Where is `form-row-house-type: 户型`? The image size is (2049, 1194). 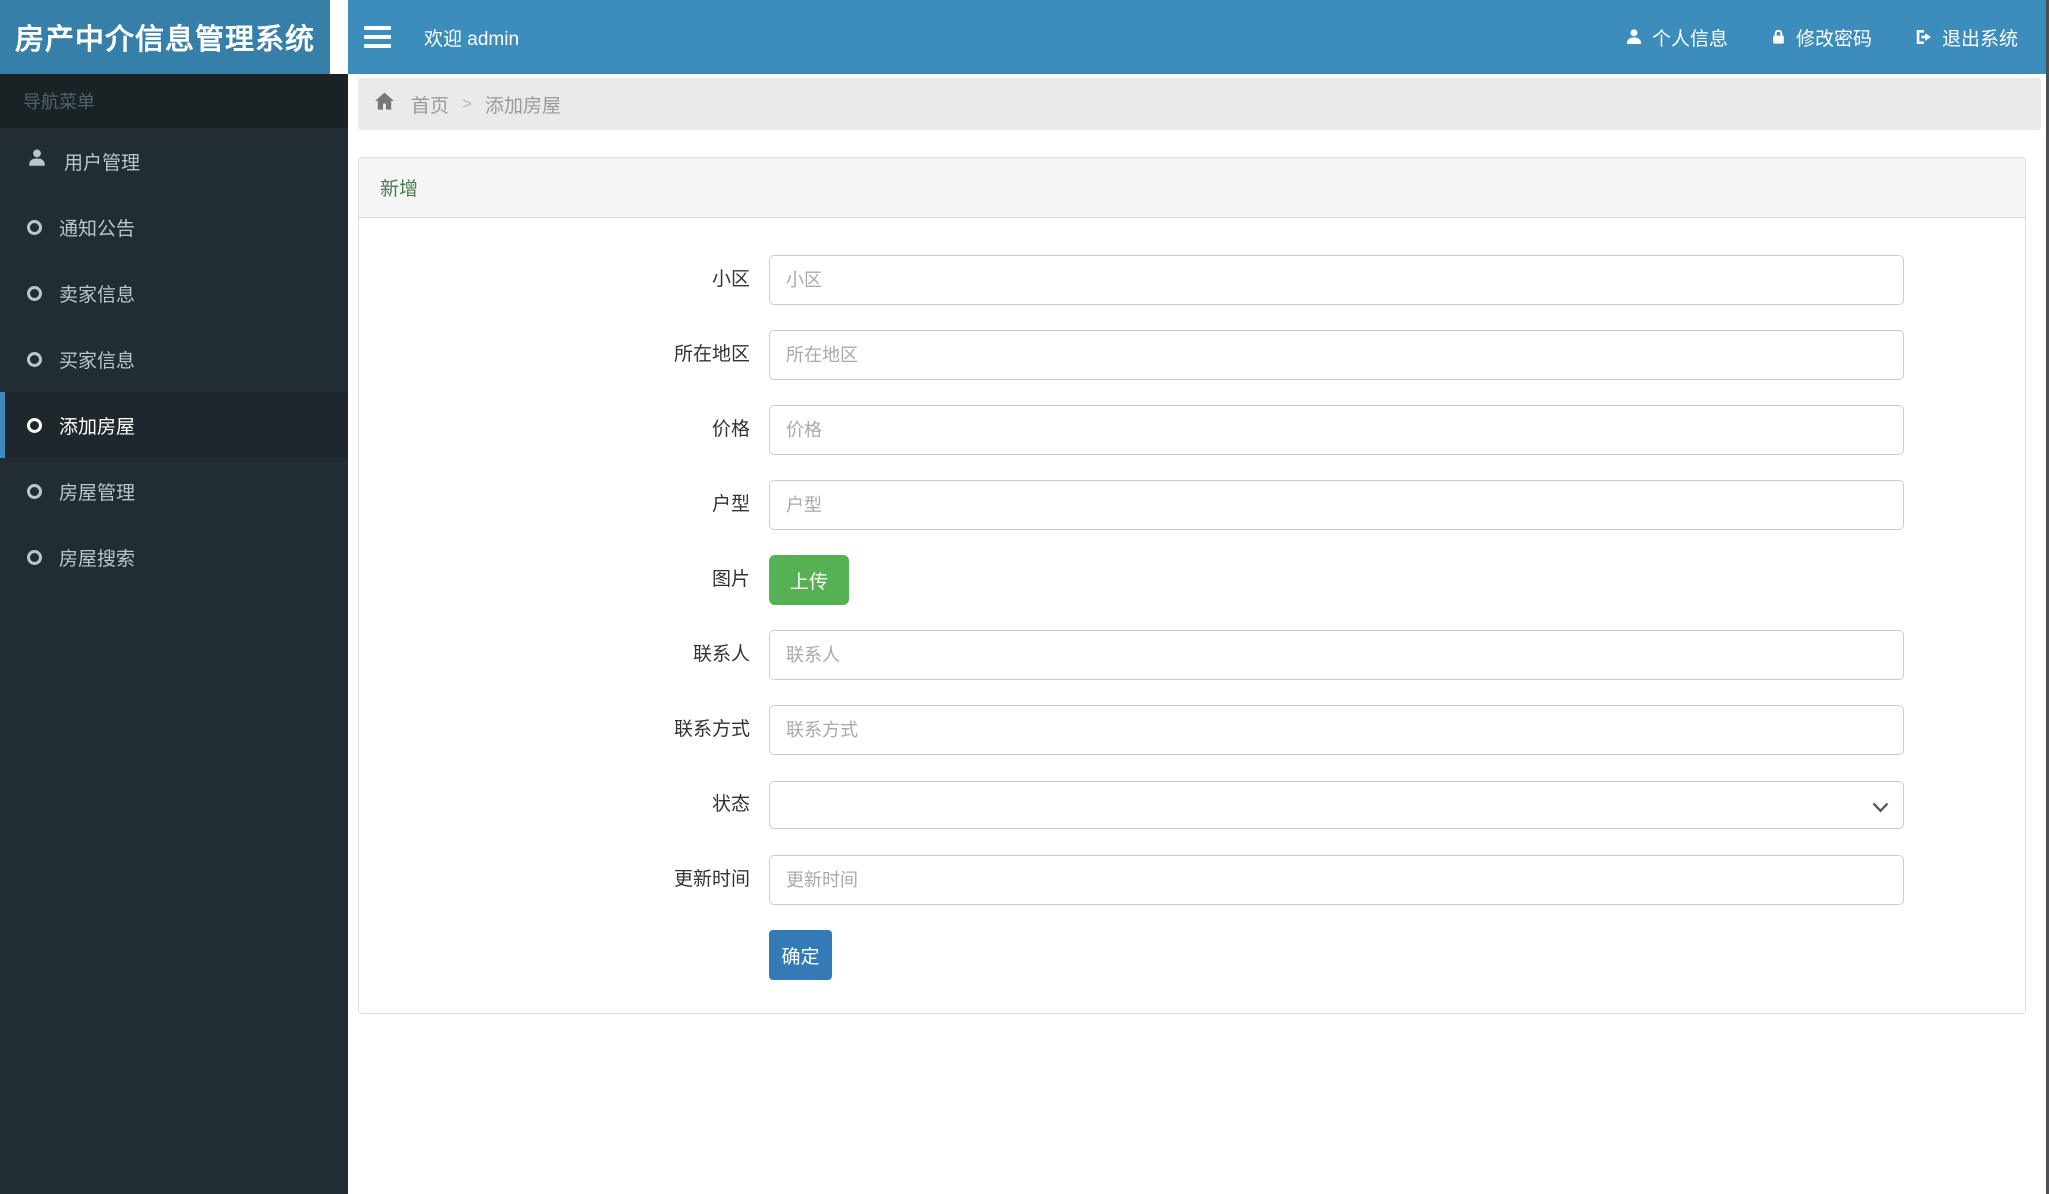
form-row-house-type: 户型 is located at coordinates (1192, 505).